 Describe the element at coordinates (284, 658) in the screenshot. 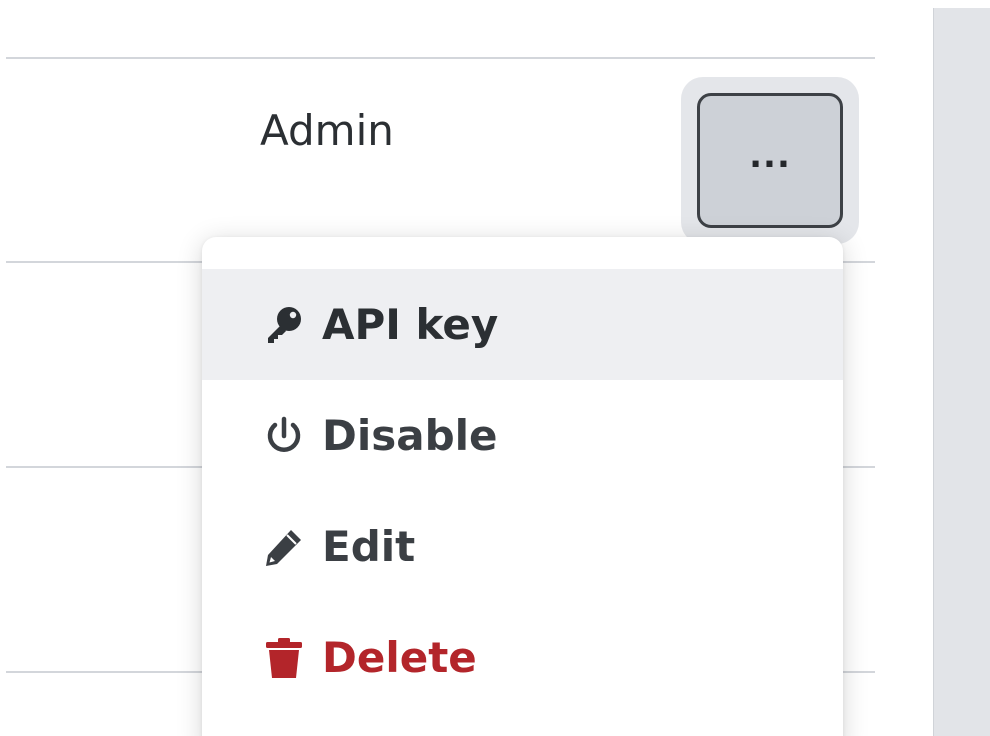

I see `trash-icon` at that location.